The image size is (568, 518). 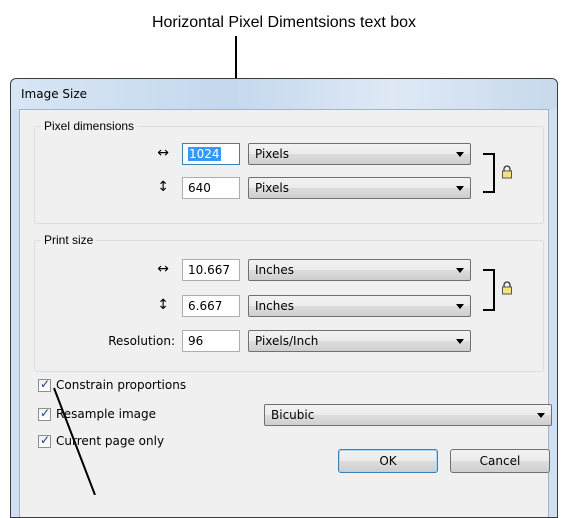 What do you see at coordinates (272, 188) in the screenshot?
I see `pixel-height-unit-value: Pixels` at bounding box center [272, 188].